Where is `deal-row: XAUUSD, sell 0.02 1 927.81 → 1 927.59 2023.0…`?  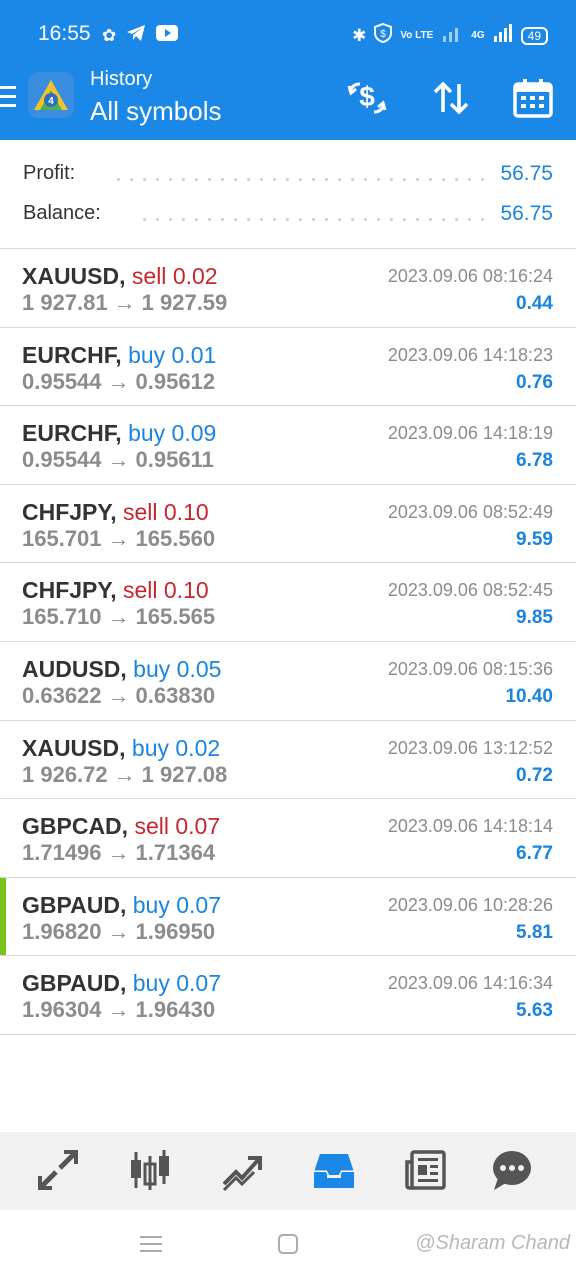
deal-row: XAUUSD, sell 0.02 1 927.81 → 1 927.59 2023.0… is located at coordinates (288, 288).